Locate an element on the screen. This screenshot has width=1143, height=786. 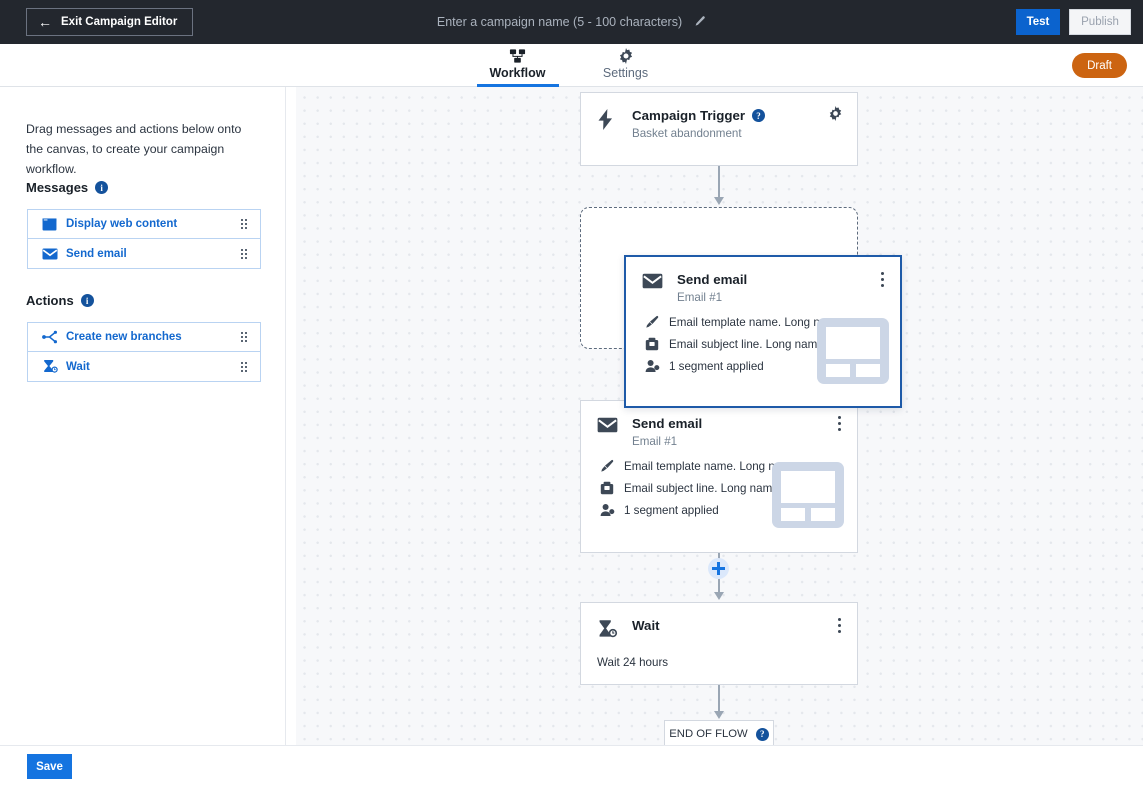
palette-label-wait: Wait is located at coordinates (78, 366).